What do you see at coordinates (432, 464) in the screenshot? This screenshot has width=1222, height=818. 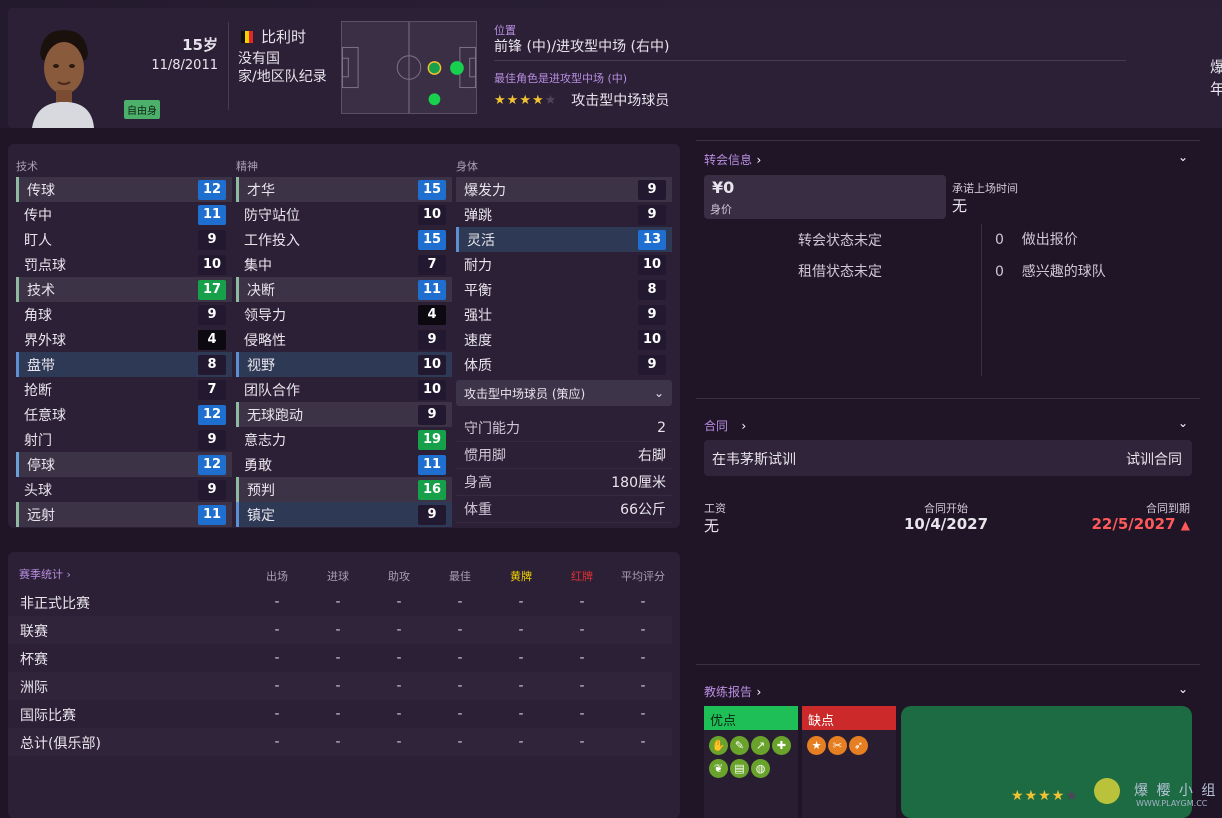 I see `attribute-value: 11` at bounding box center [432, 464].